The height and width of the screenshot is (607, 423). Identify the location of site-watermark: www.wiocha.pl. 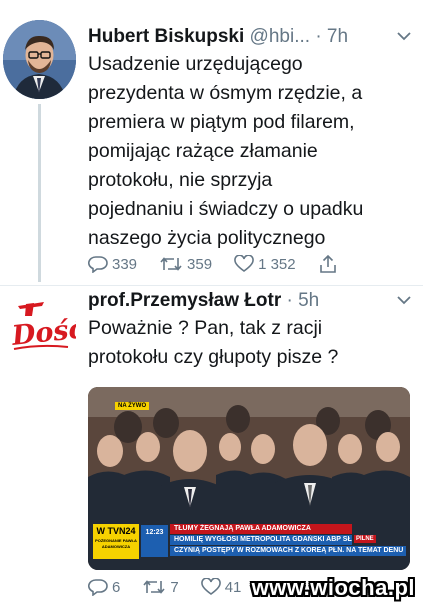
(333, 587).